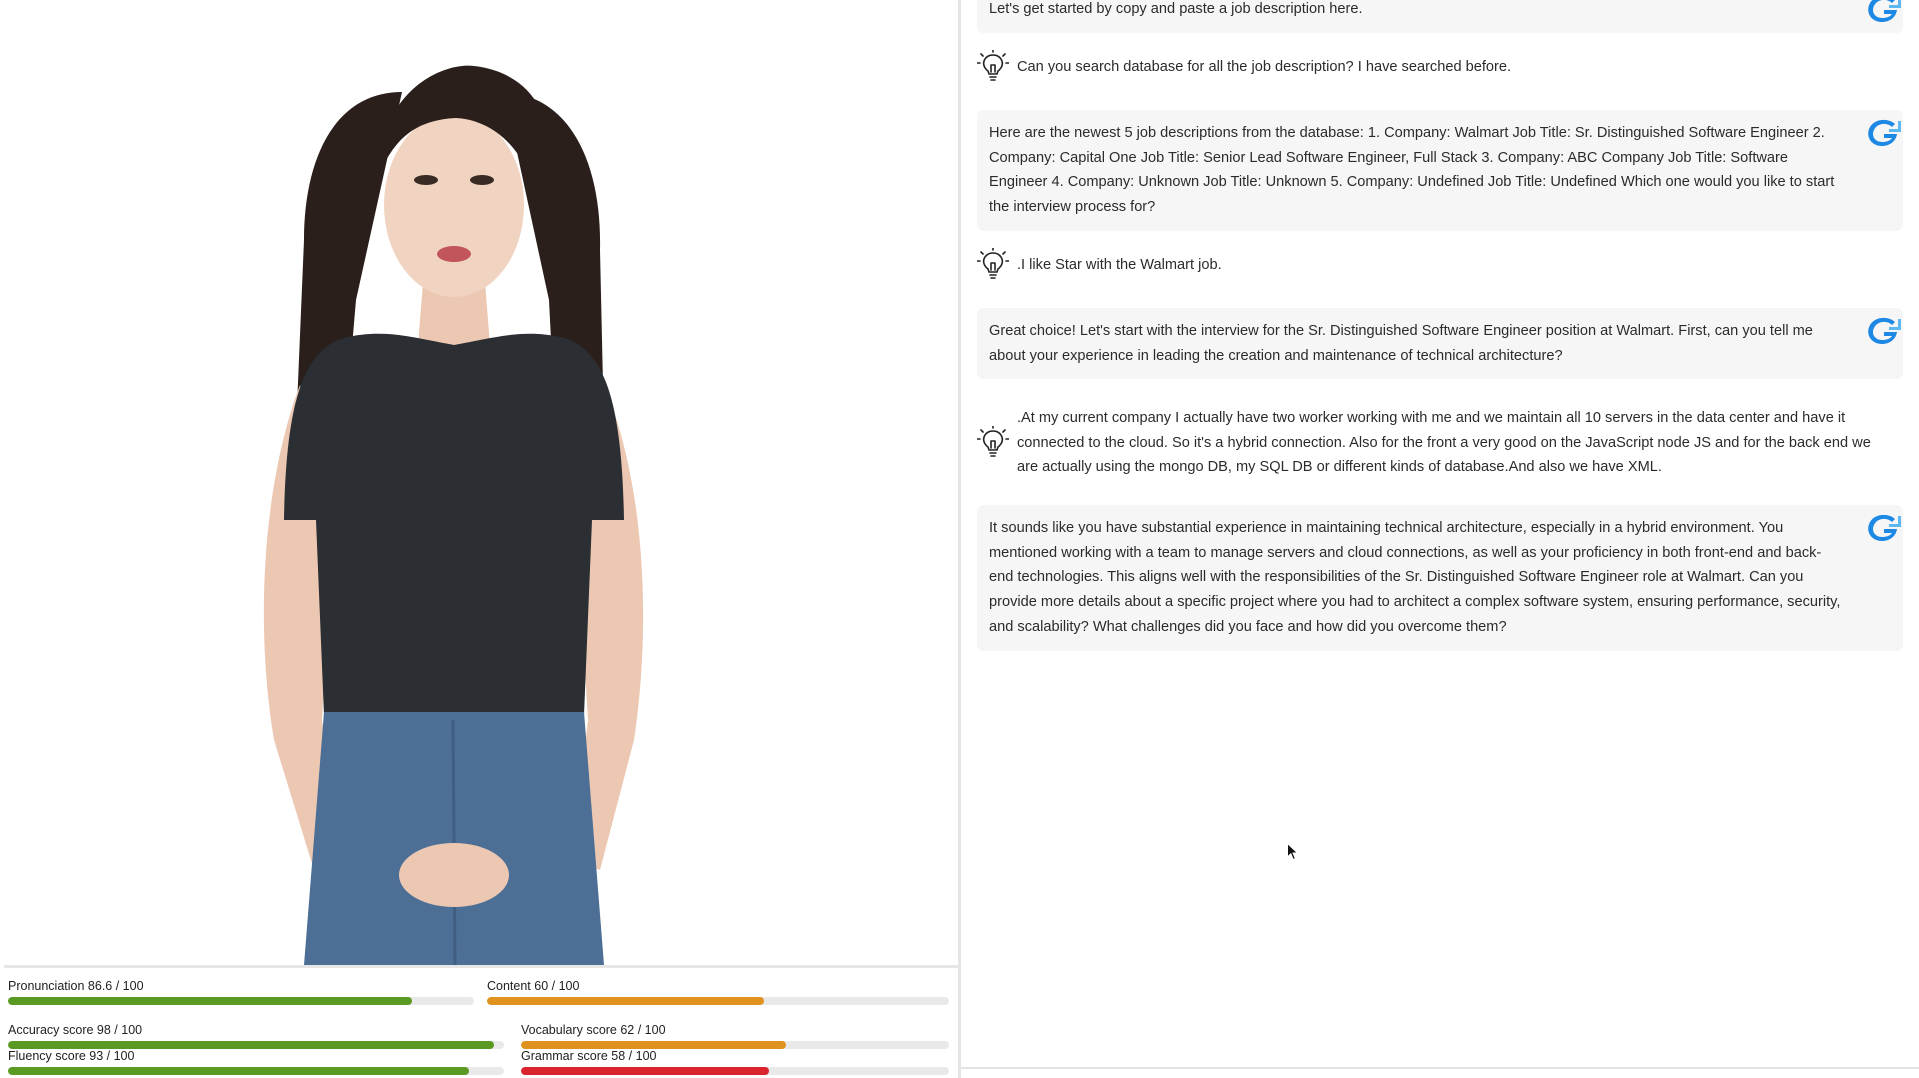  Describe the element at coordinates (1440, 264) in the screenshot. I see `chat-message-user: .I like Star with the Walmart job.` at that location.